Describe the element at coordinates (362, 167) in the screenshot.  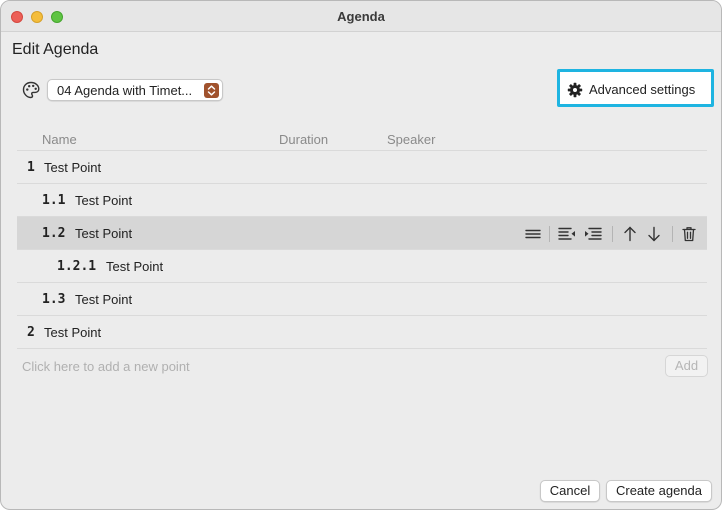
I see `agenda-row: 1 Test Point` at that location.